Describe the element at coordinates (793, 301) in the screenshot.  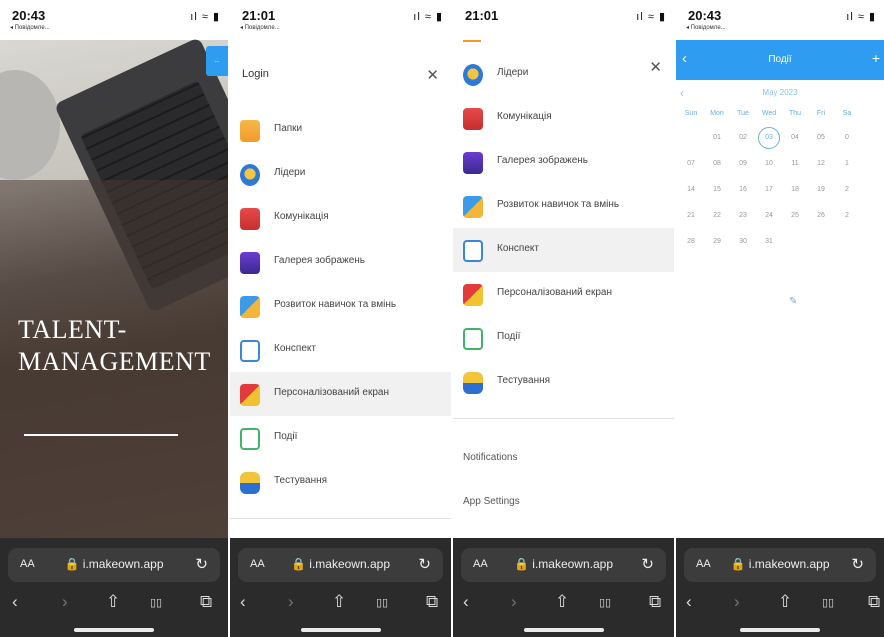
I see `edit-pencil-icon: ✎` at that location.